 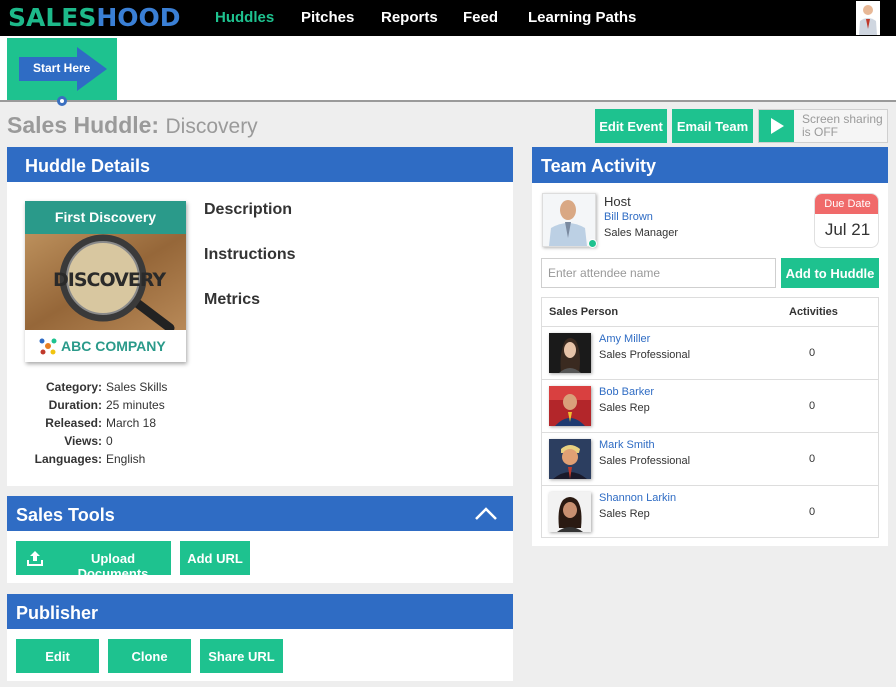 What do you see at coordinates (710, 458) in the screenshot?
I see `table-row: Mark Smith Sales Professional 0` at bounding box center [710, 458].